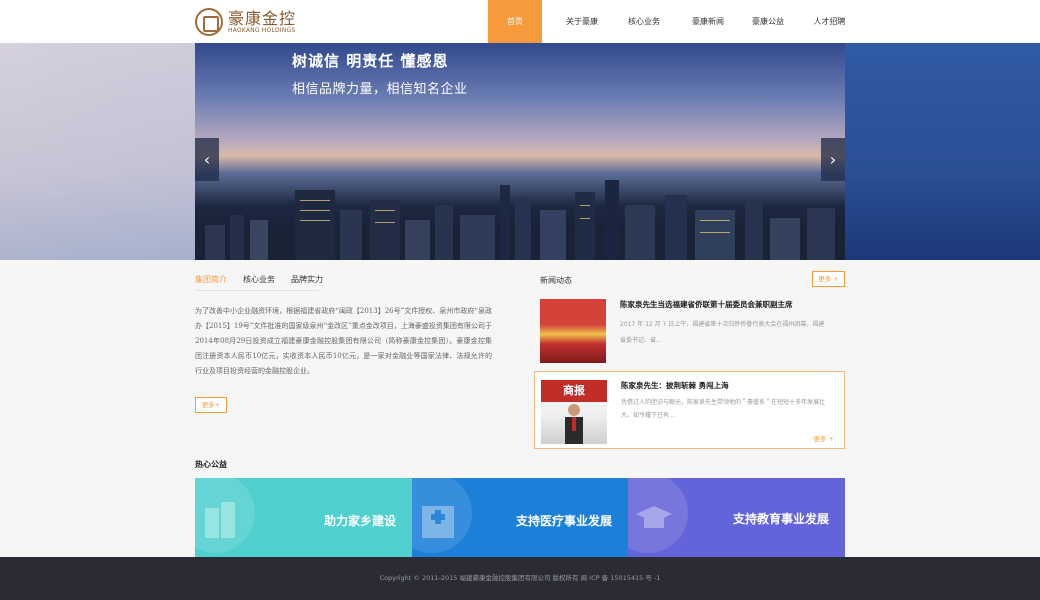  I want to click on intro-tabs: 集团简介 核心业务 品牌实力, so click(259, 282).